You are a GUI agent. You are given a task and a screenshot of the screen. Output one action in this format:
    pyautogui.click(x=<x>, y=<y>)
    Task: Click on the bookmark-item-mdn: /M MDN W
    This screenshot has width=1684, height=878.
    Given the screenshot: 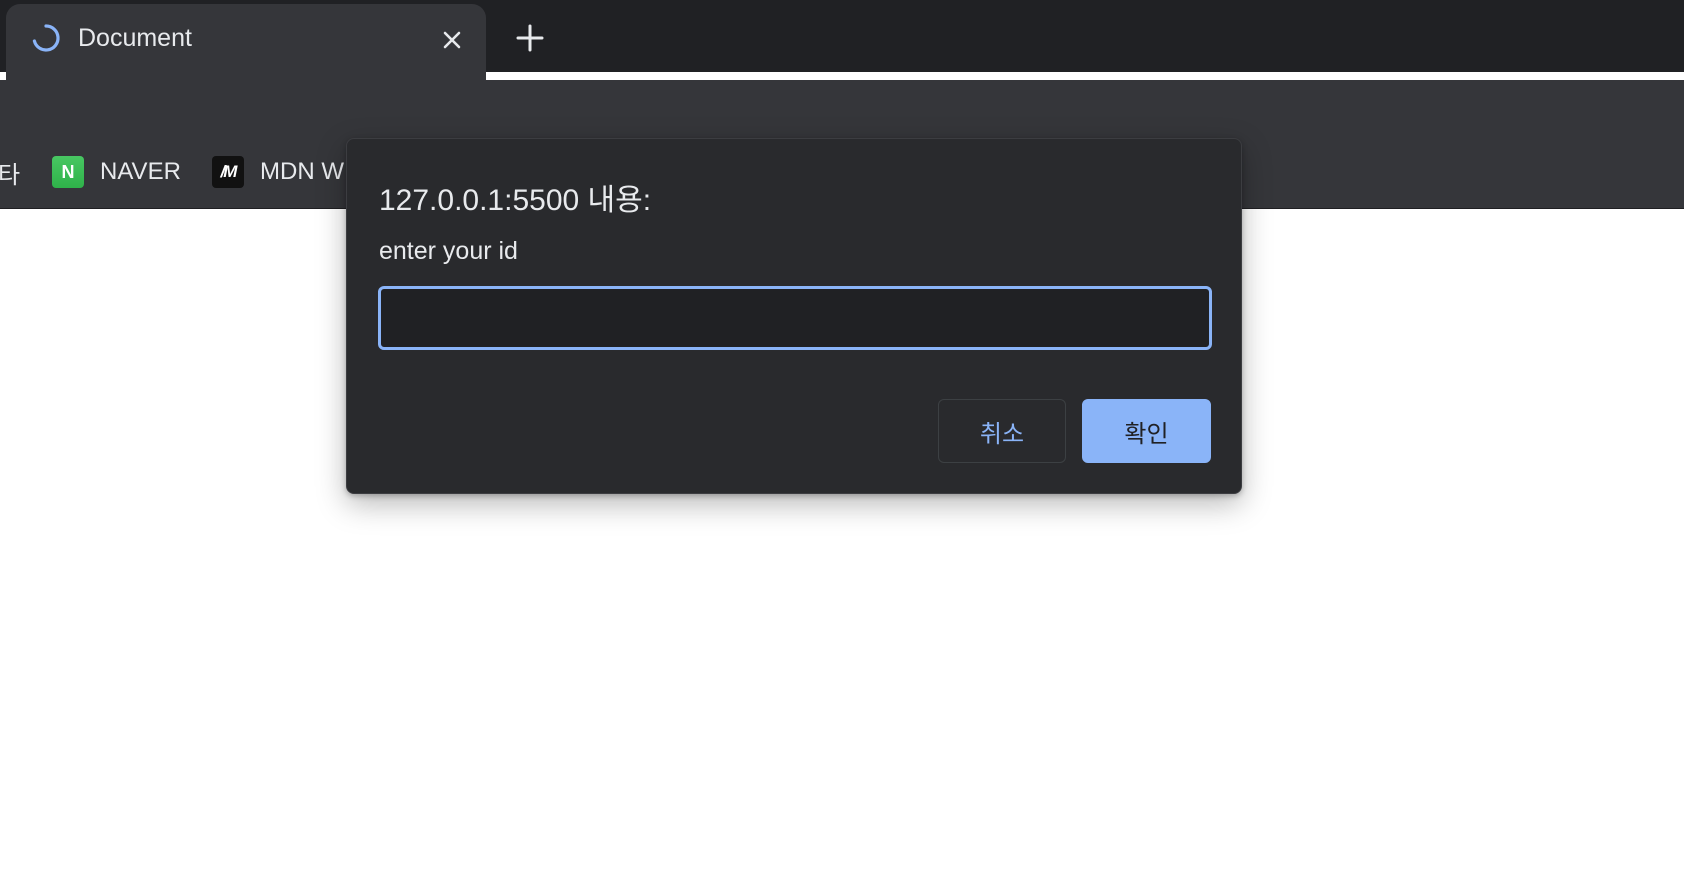 What is the action you would take?
    pyautogui.click(x=278, y=172)
    